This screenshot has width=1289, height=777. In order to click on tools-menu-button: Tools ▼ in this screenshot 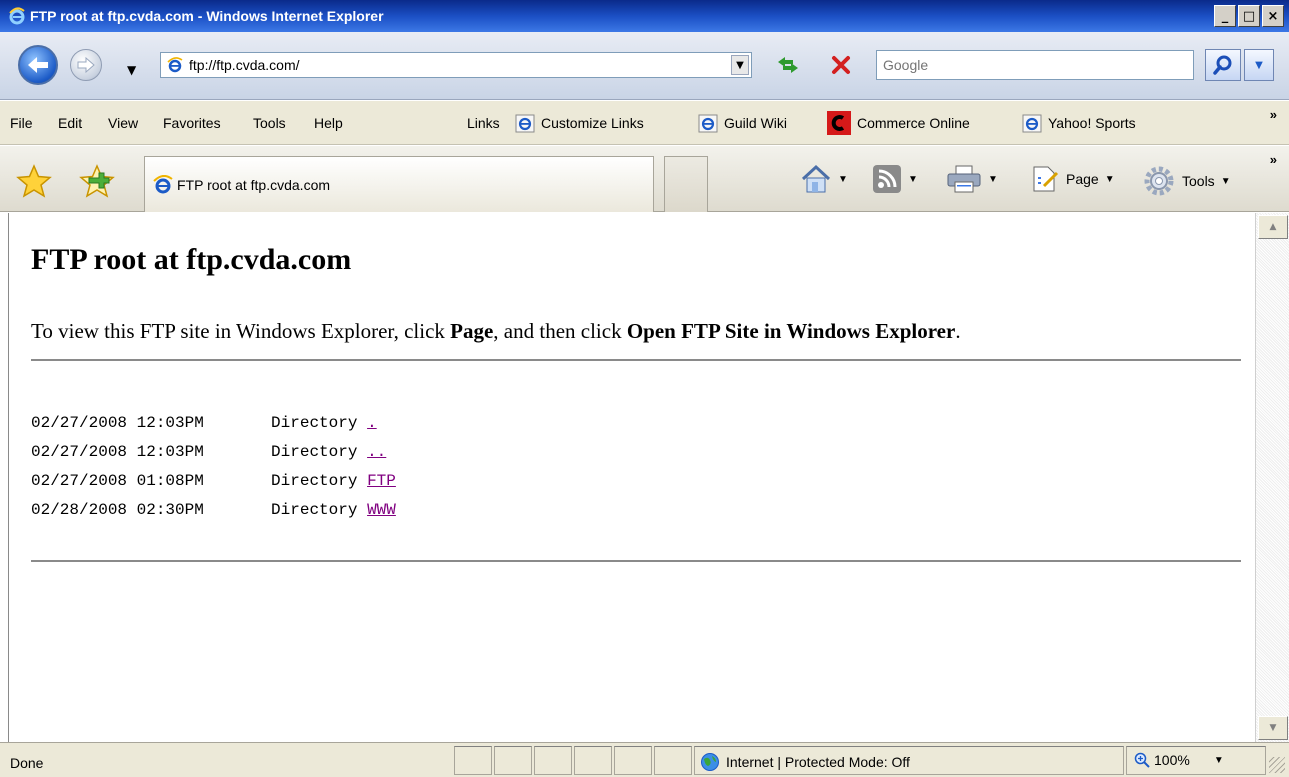, I will do `click(1186, 181)`.